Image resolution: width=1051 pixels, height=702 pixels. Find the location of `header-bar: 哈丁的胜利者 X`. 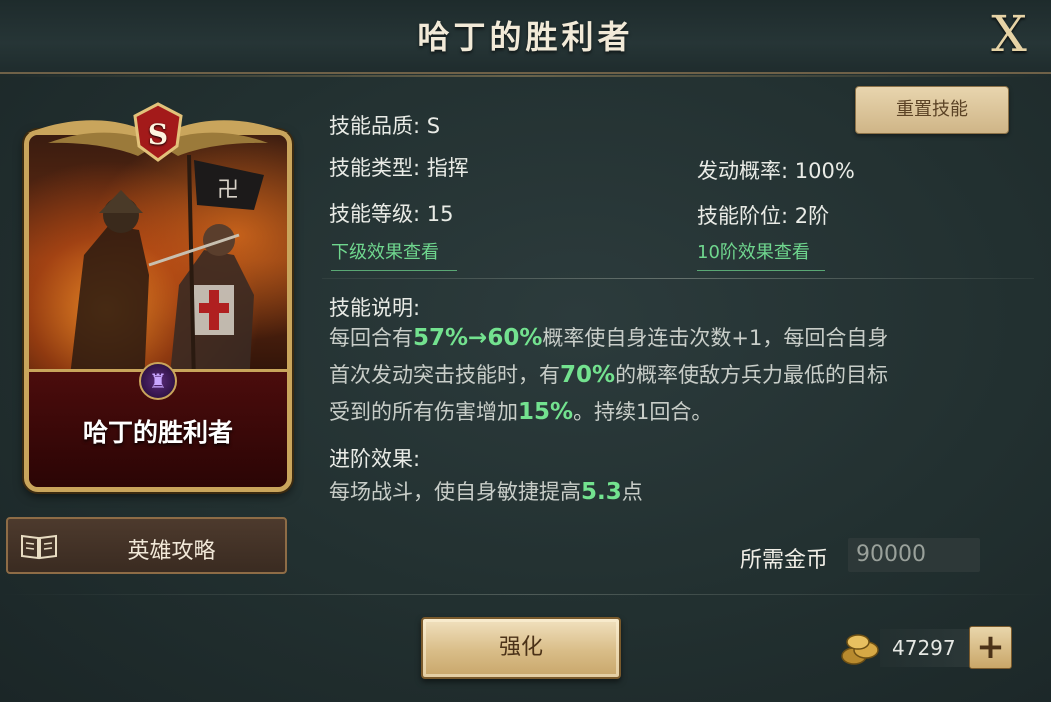

header-bar: 哈丁的胜利者 X is located at coordinates (525, 38).